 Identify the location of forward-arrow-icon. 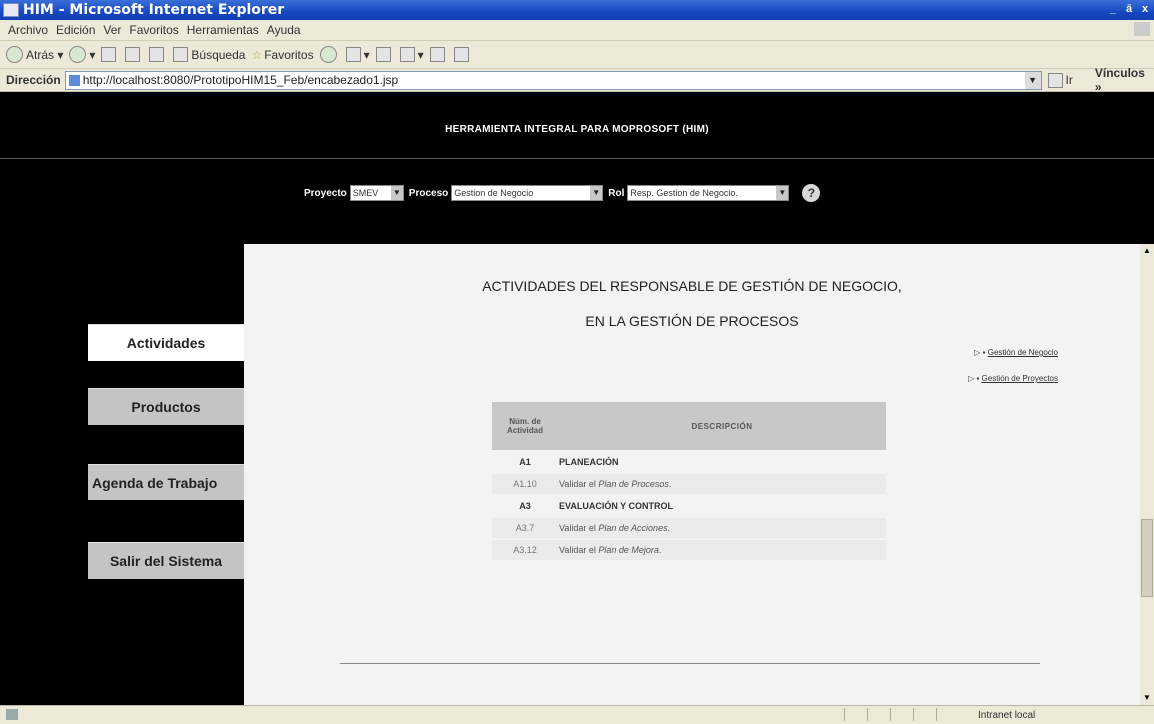
(78, 54).